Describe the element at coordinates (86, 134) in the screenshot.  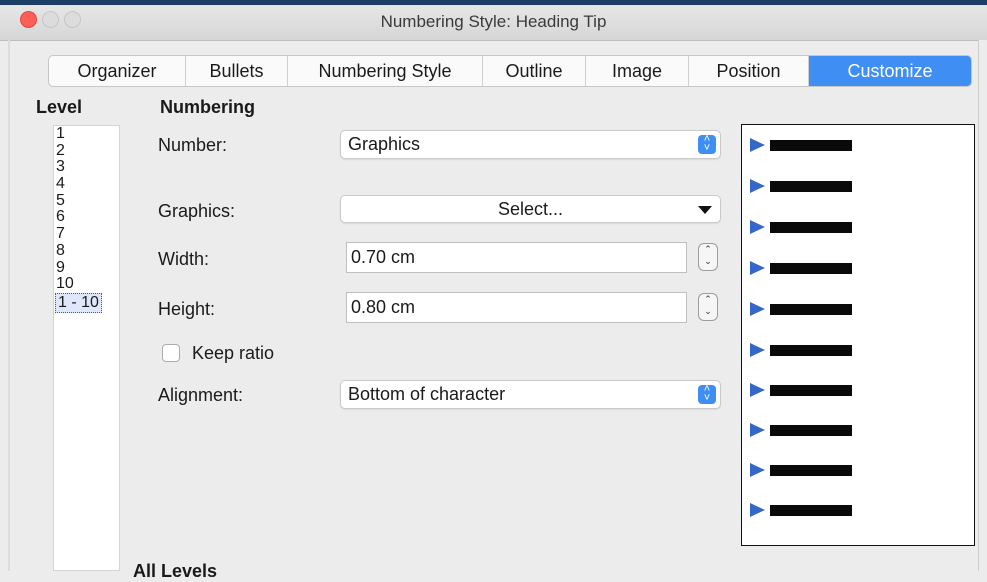
I see `level-item-1: 1` at that location.